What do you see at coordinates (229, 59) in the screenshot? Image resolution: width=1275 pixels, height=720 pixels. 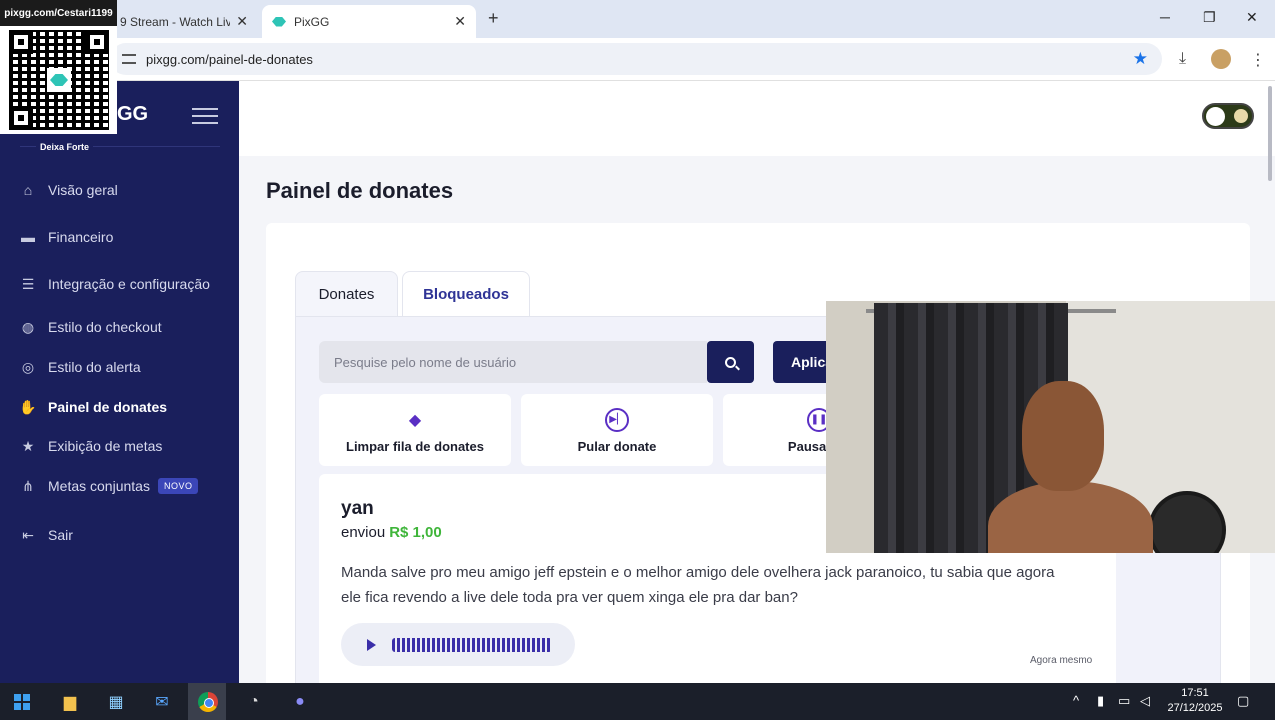 I see `url-text: pixgg.com/painel-de-donates` at bounding box center [229, 59].